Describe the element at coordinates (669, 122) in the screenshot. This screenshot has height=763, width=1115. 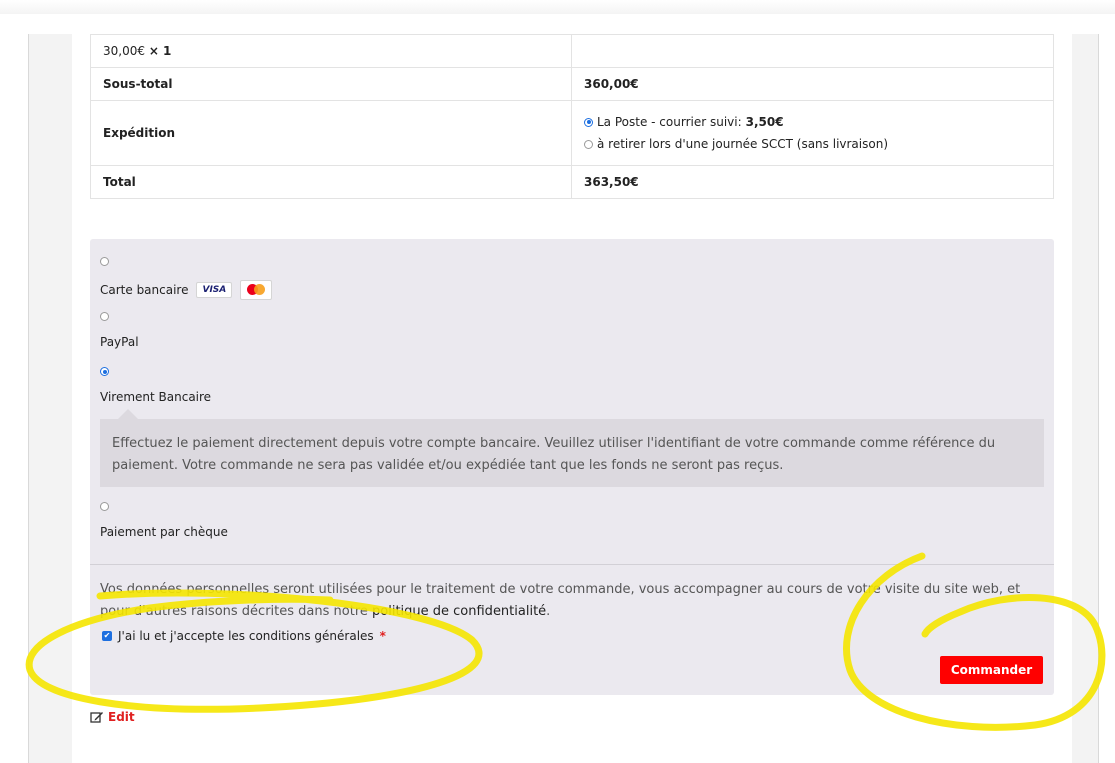
I see `shipping-option-label: La Poste - courrier suivi:` at that location.